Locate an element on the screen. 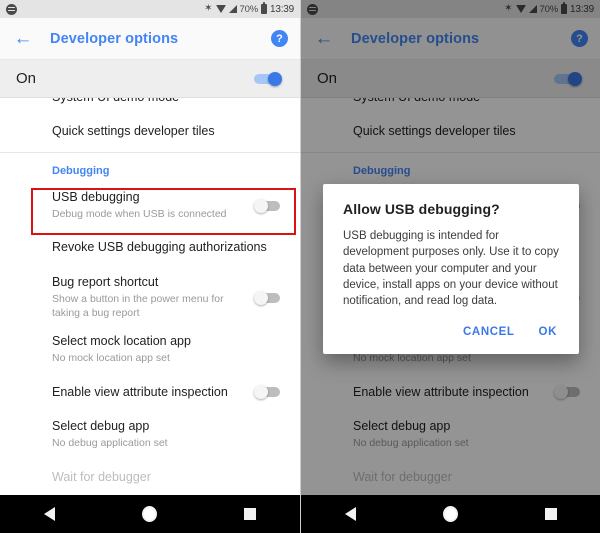 The image size is (600, 533). help-icon: ? is located at coordinates (279, 38).